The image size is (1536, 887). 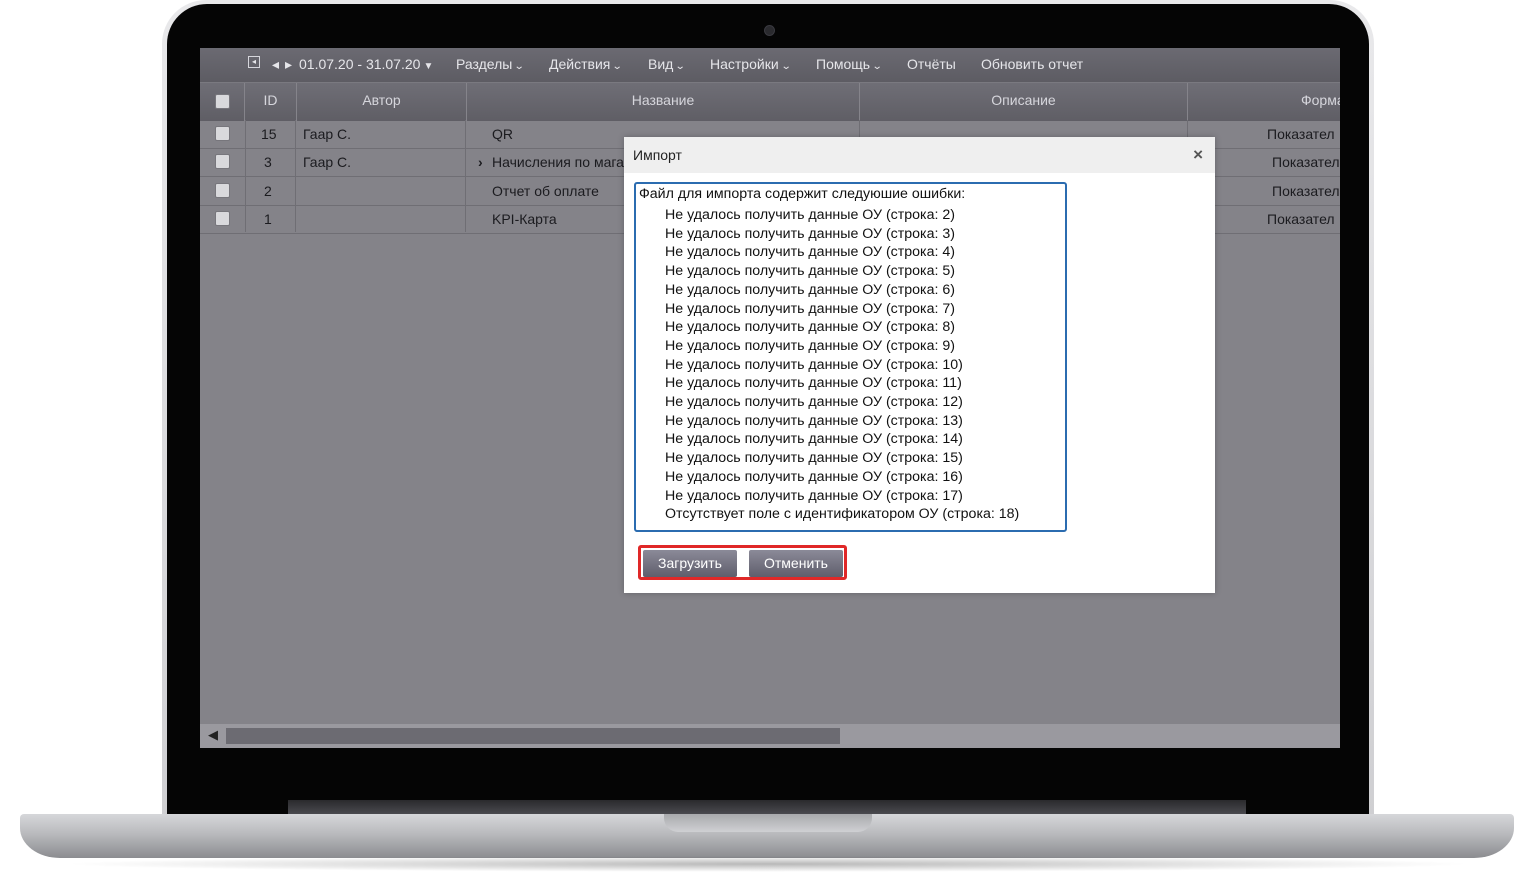 What do you see at coordinates (360, 64) in the screenshot?
I see `date-range-label: 01.07.20 - 31.07.20` at bounding box center [360, 64].